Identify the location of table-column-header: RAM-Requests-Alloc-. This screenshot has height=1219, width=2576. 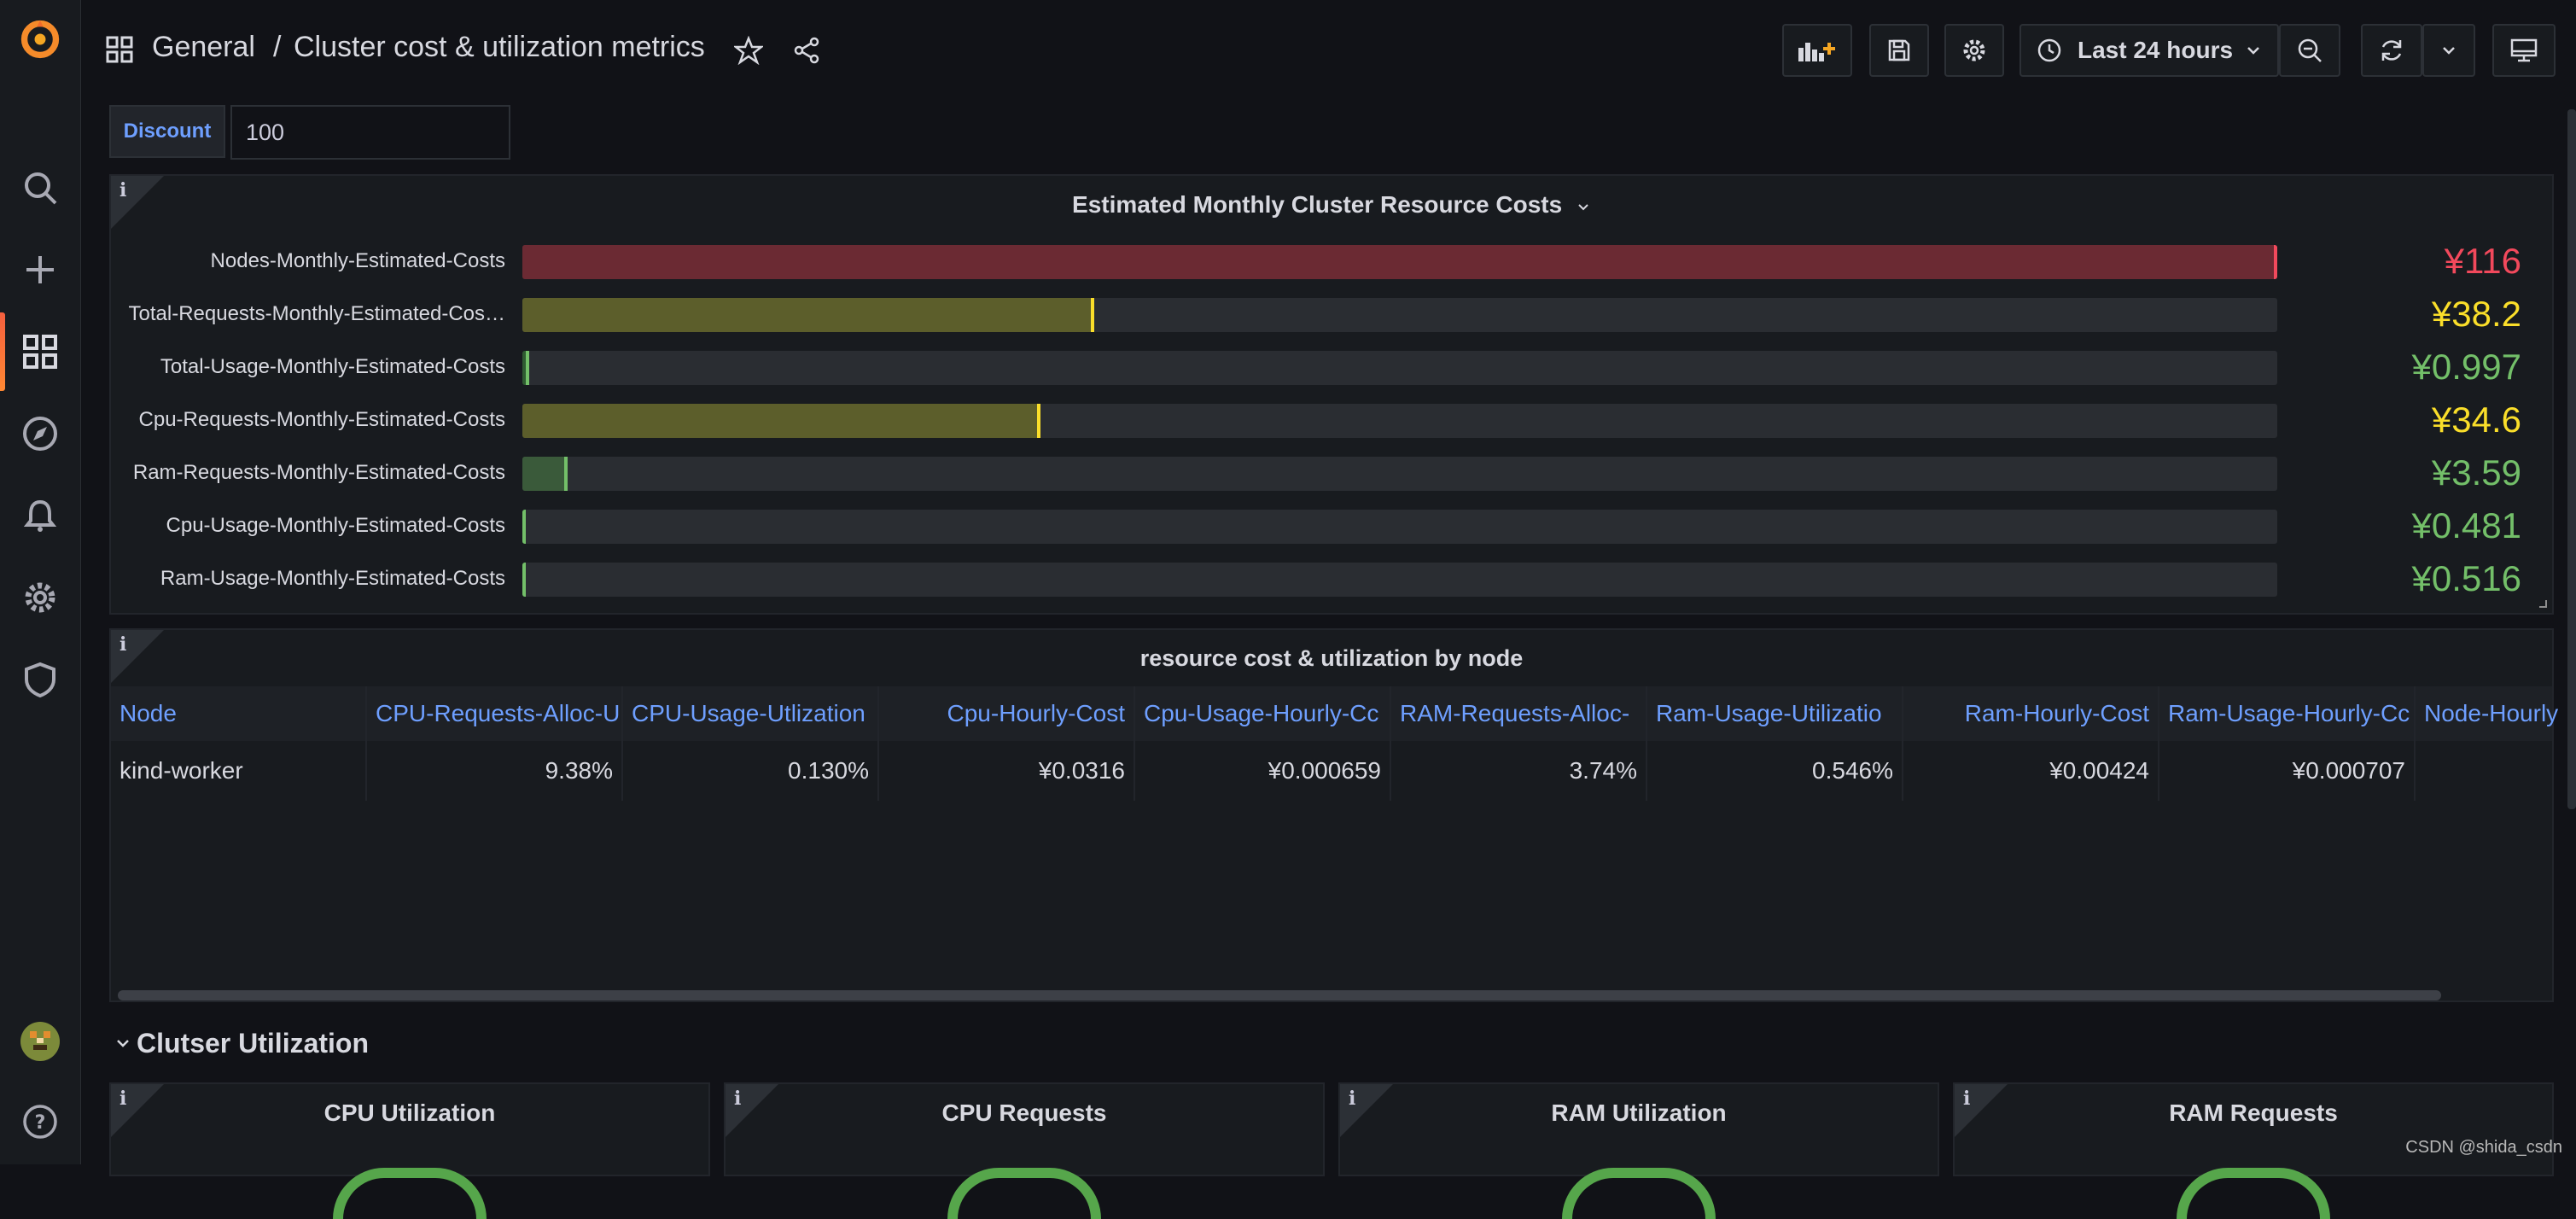
(1519, 713).